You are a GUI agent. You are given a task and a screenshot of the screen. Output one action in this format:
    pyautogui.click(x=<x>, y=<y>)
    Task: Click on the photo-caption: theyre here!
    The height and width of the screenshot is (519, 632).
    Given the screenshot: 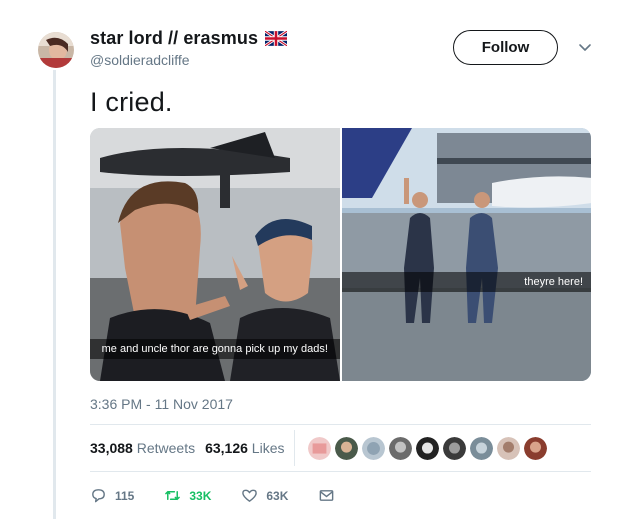 What is the action you would take?
    pyautogui.click(x=466, y=282)
    